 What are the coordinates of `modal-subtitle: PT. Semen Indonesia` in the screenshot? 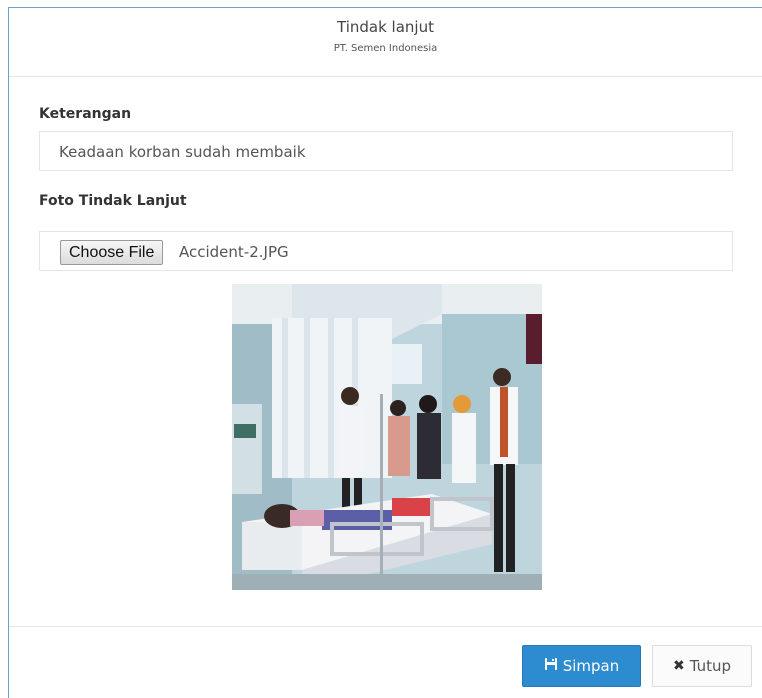 It's located at (385, 48).